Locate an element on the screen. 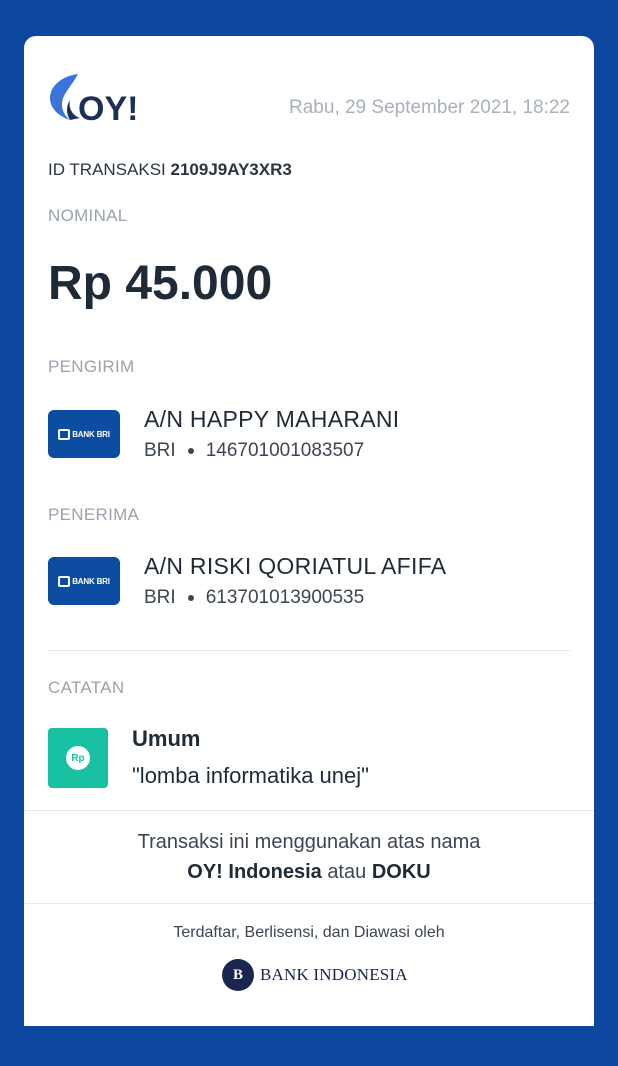 Image resolution: width=618 pixels, height=1066 pixels. transaction-id-label: ID TRANSAKSI is located at coordinates (107, 169).